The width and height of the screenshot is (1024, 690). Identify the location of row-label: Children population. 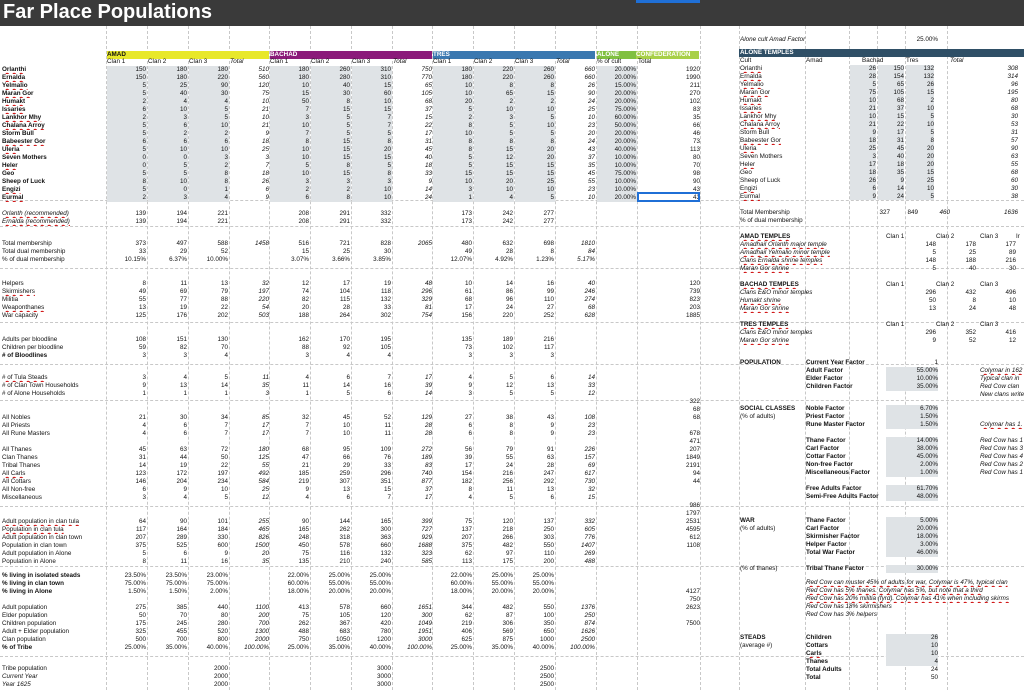
(54, 624).